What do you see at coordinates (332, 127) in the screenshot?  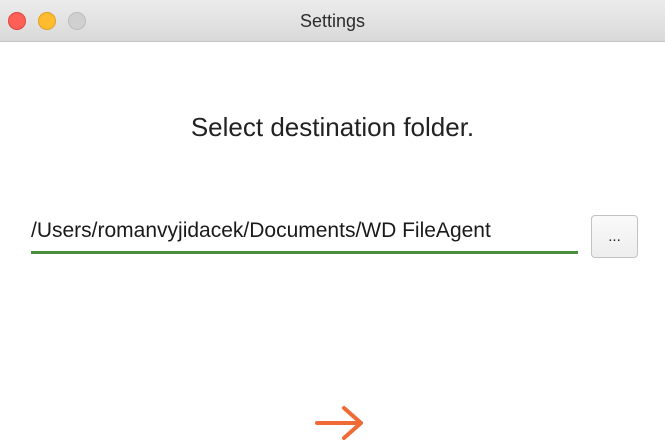 I see `page-heading: Select destination folder.` at bounding box center [332, 127].